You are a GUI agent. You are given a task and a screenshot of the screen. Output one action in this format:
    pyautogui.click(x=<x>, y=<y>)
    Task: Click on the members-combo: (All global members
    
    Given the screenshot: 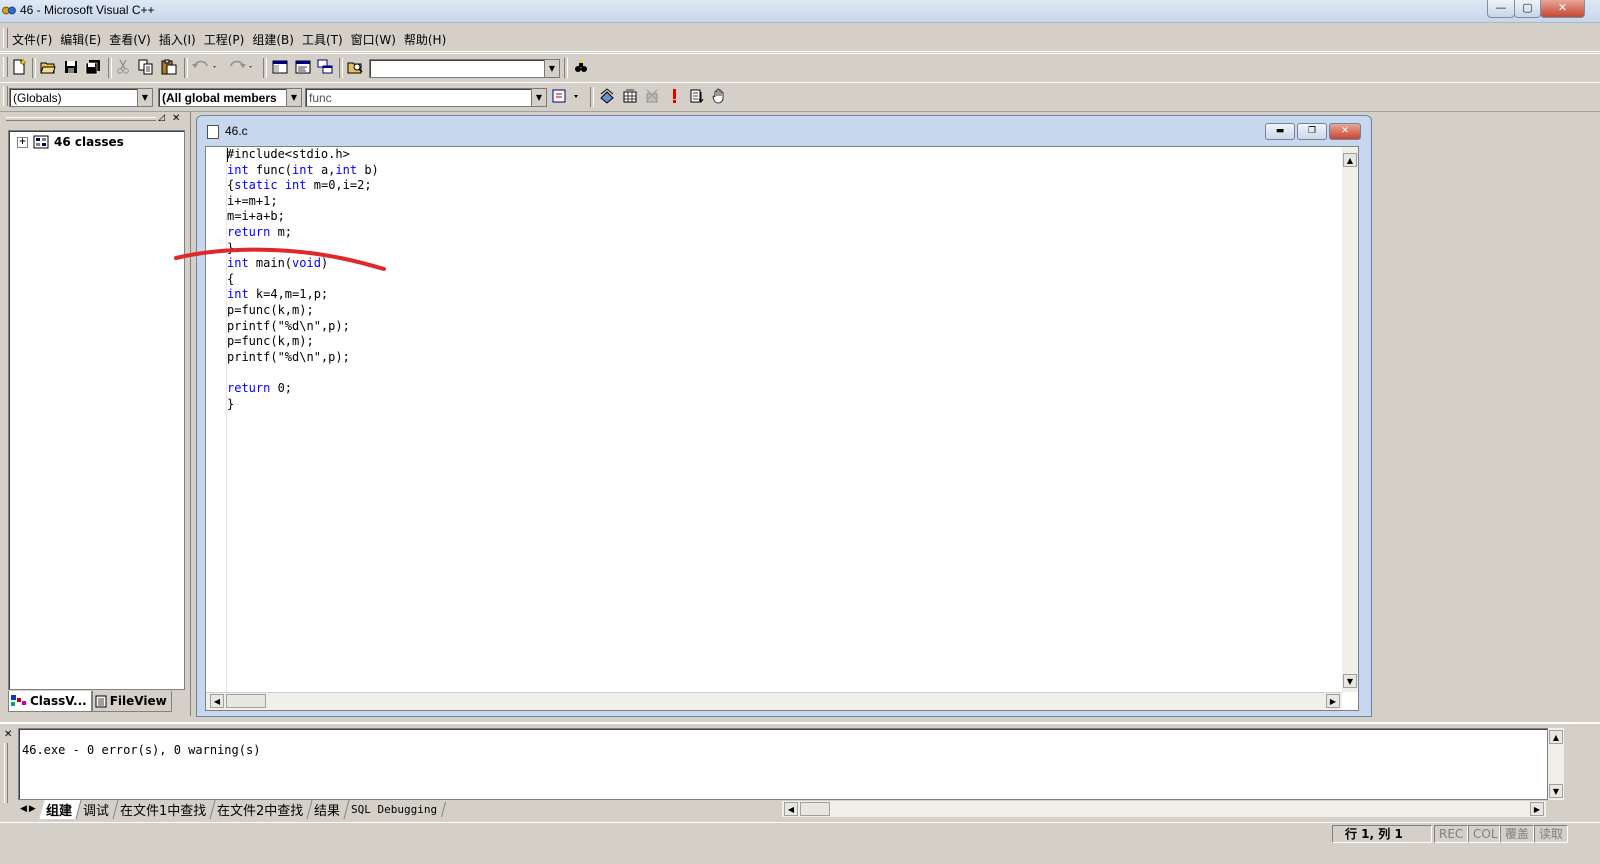 What is the action you would take?
    pyautogui.click(x=222, y=97)
    